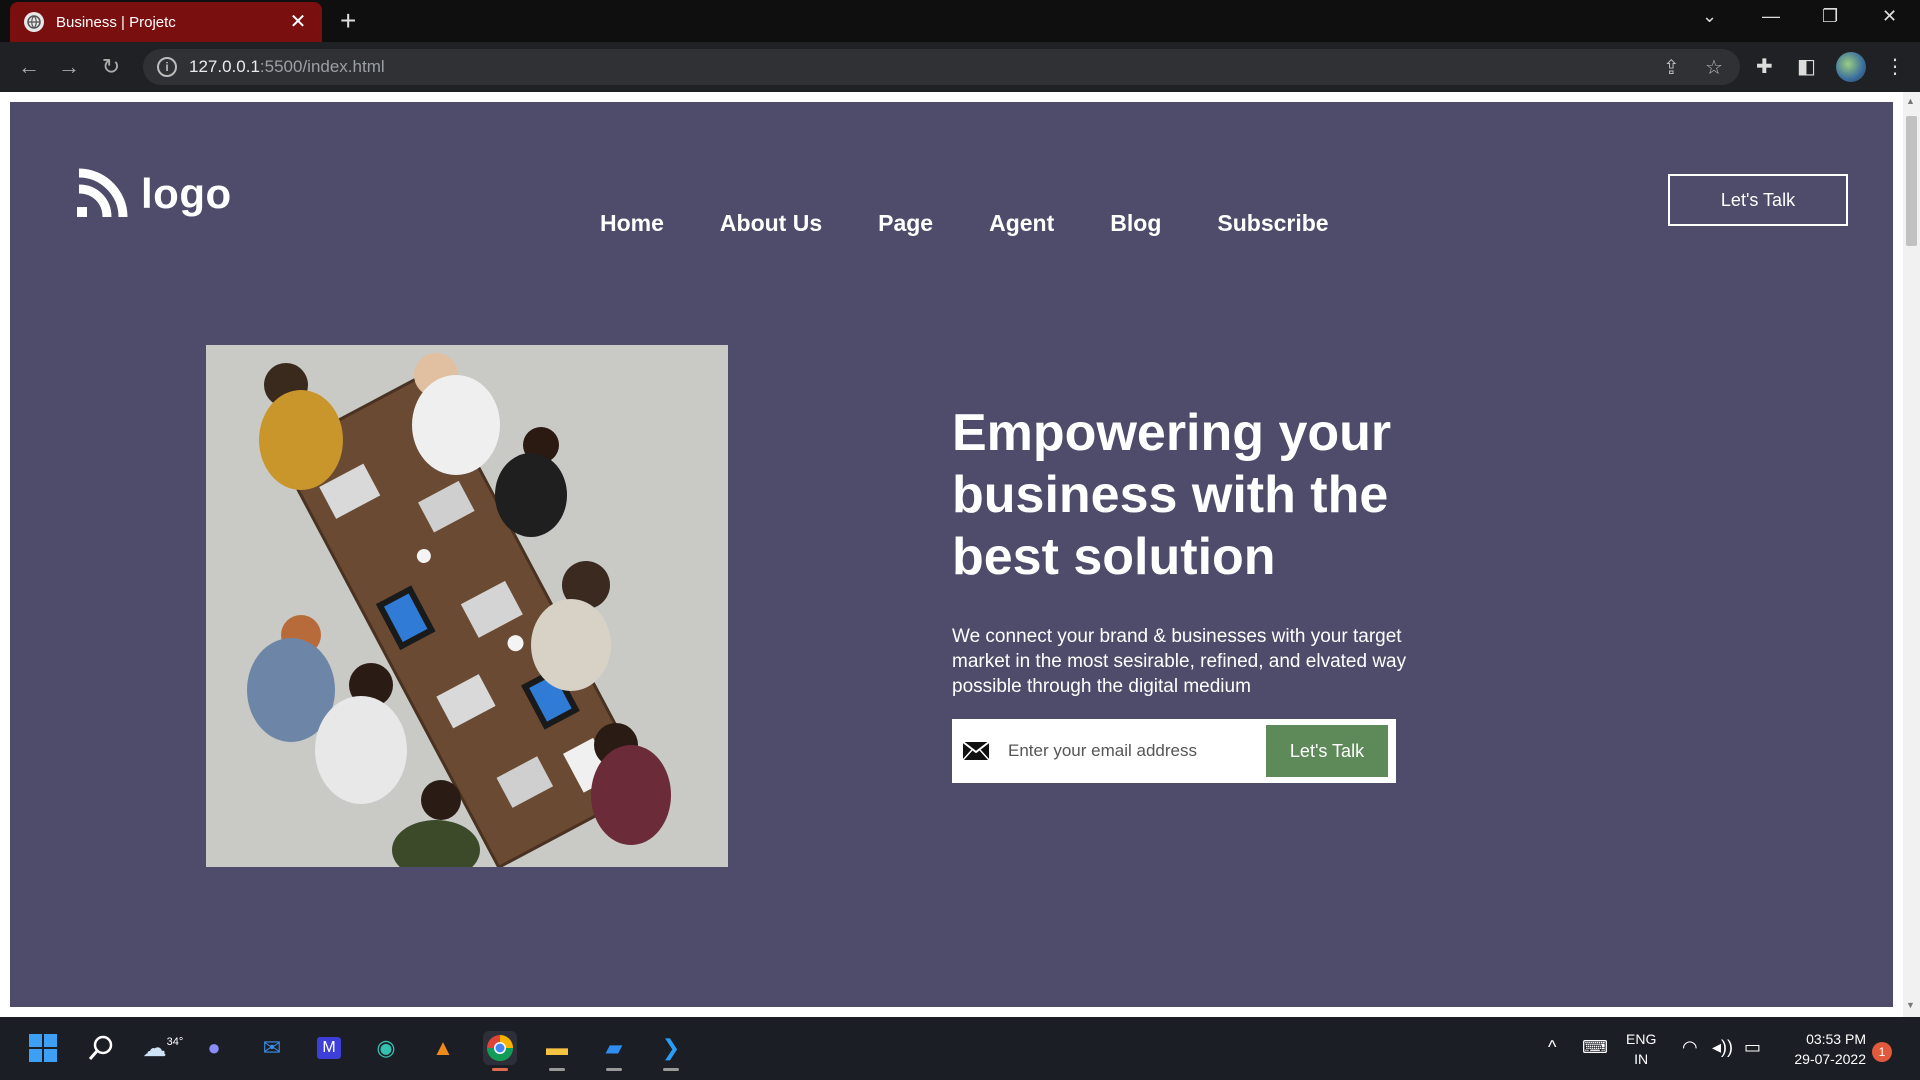 The image size is (1920, 1080). I want to click on main-nav: Home About Us Page Agent Blog Subscribe, so click(992, 223).